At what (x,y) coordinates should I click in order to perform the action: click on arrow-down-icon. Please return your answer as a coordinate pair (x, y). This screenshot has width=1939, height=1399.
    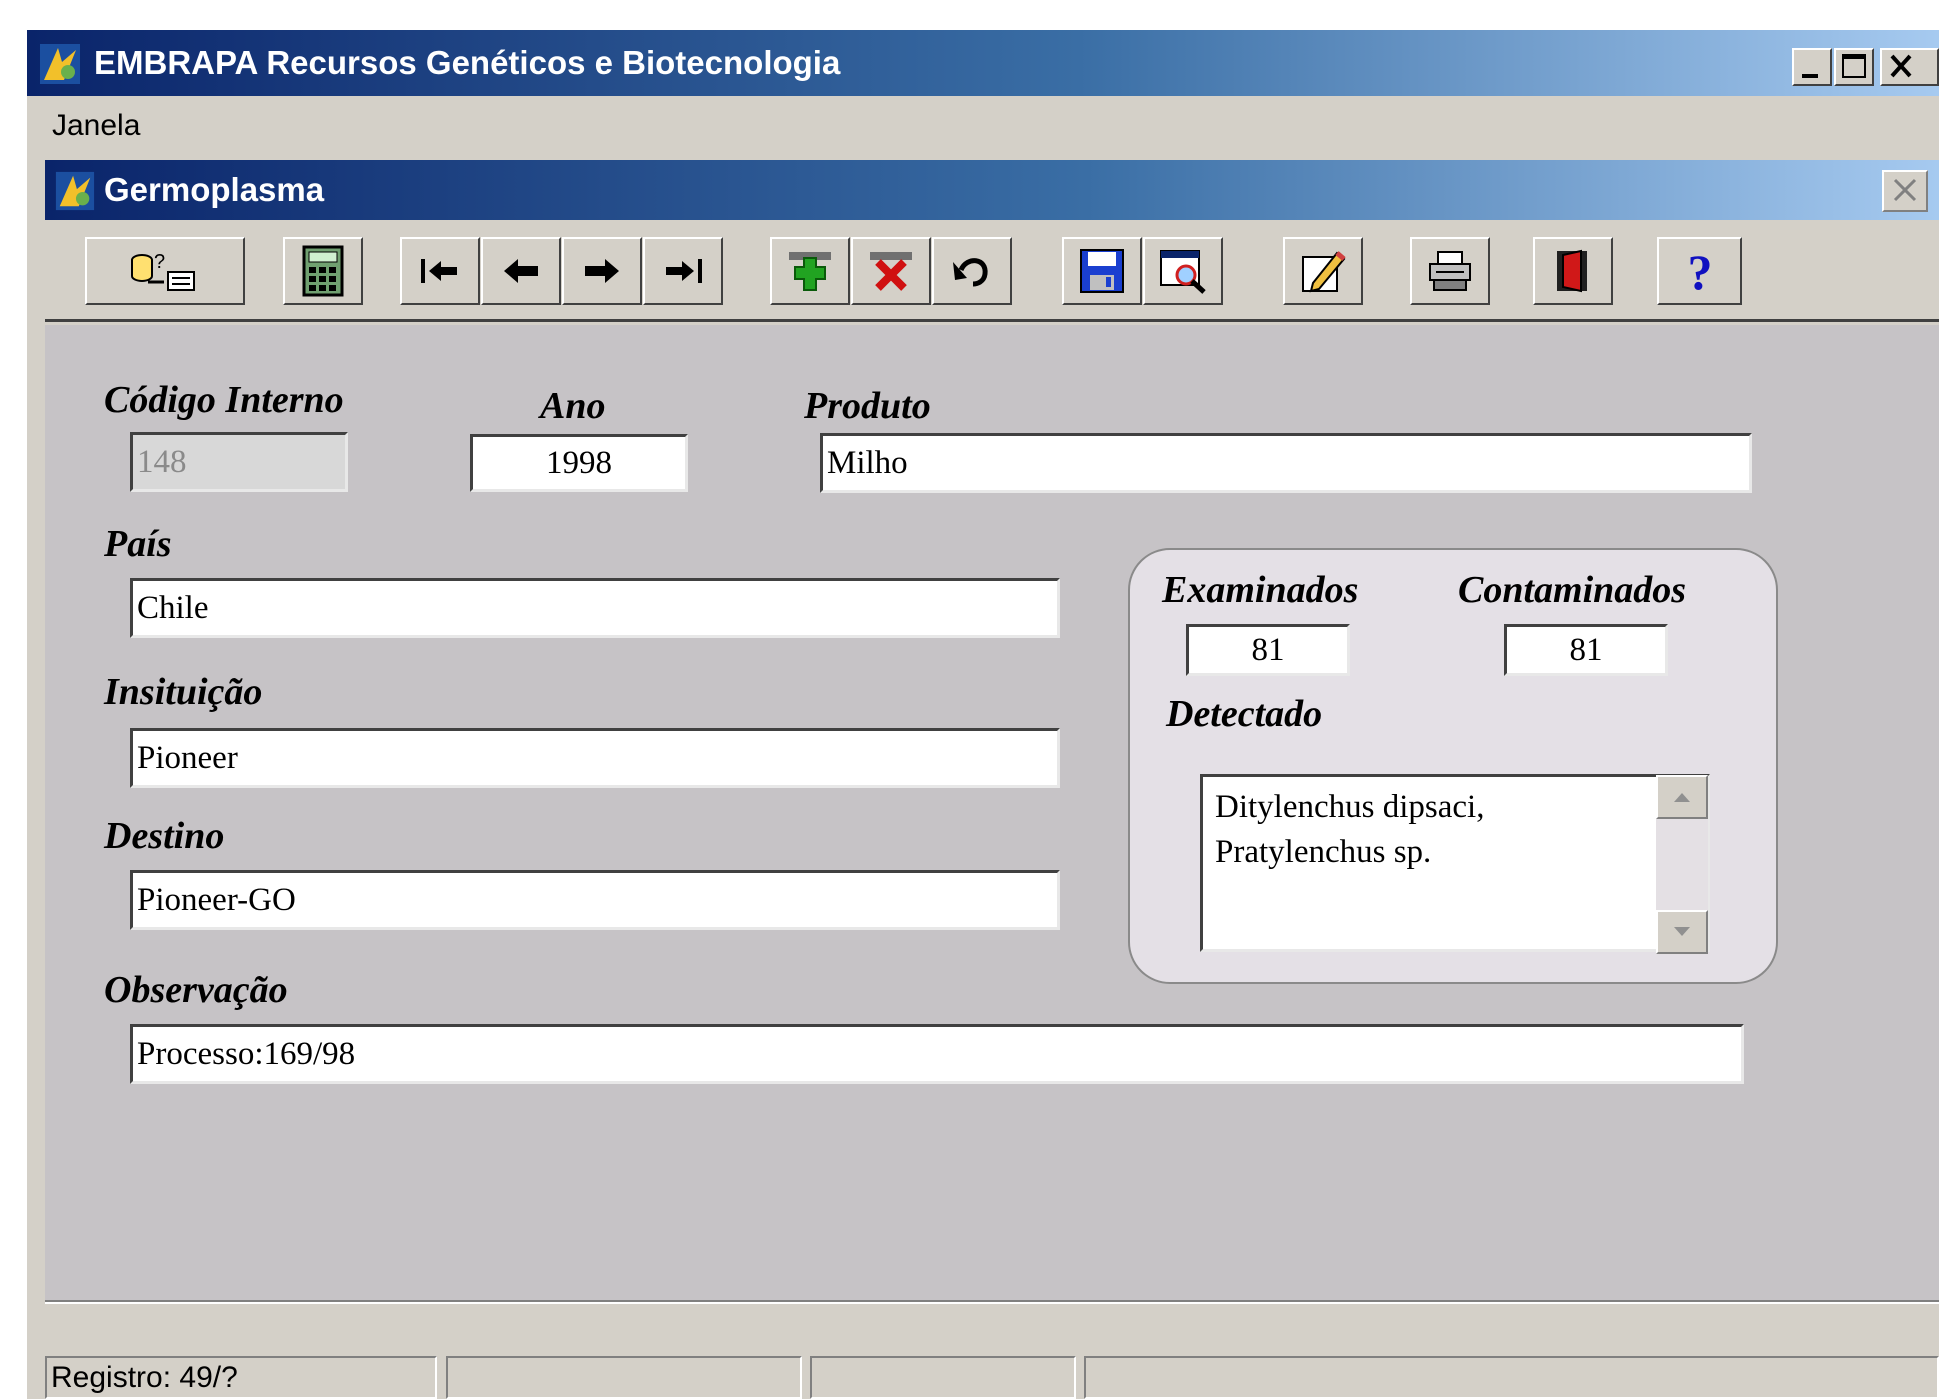
    Looking at the image, I should click on (1682, 931).